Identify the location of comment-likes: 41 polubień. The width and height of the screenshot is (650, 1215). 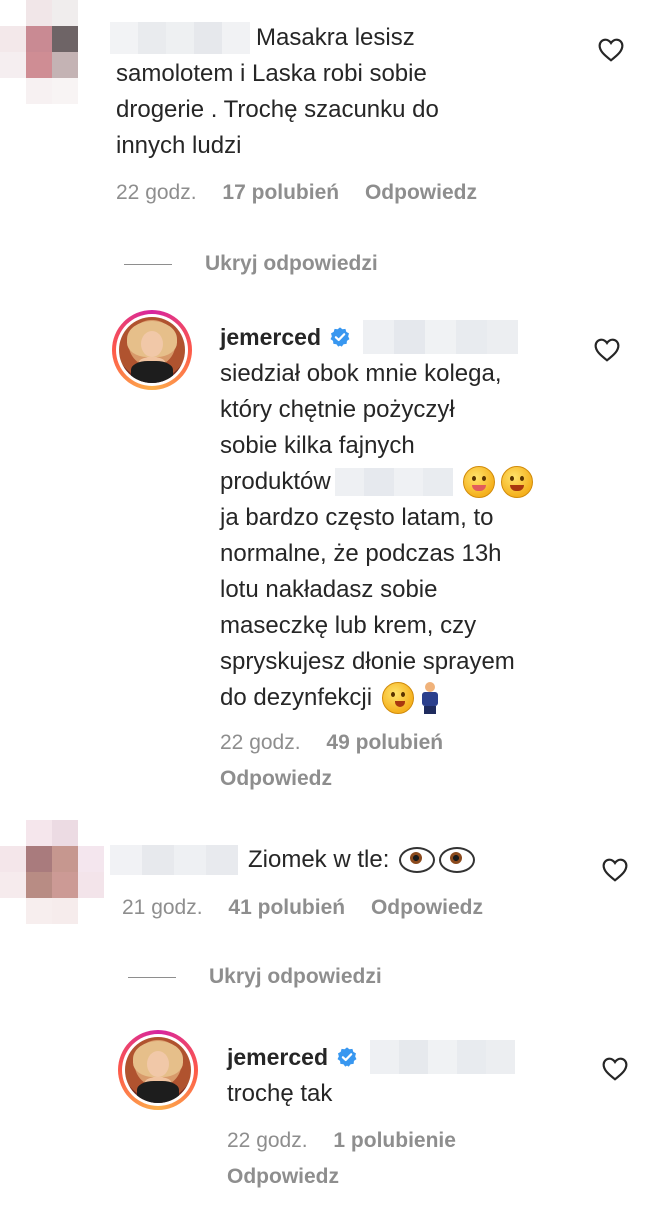
(286, 907).